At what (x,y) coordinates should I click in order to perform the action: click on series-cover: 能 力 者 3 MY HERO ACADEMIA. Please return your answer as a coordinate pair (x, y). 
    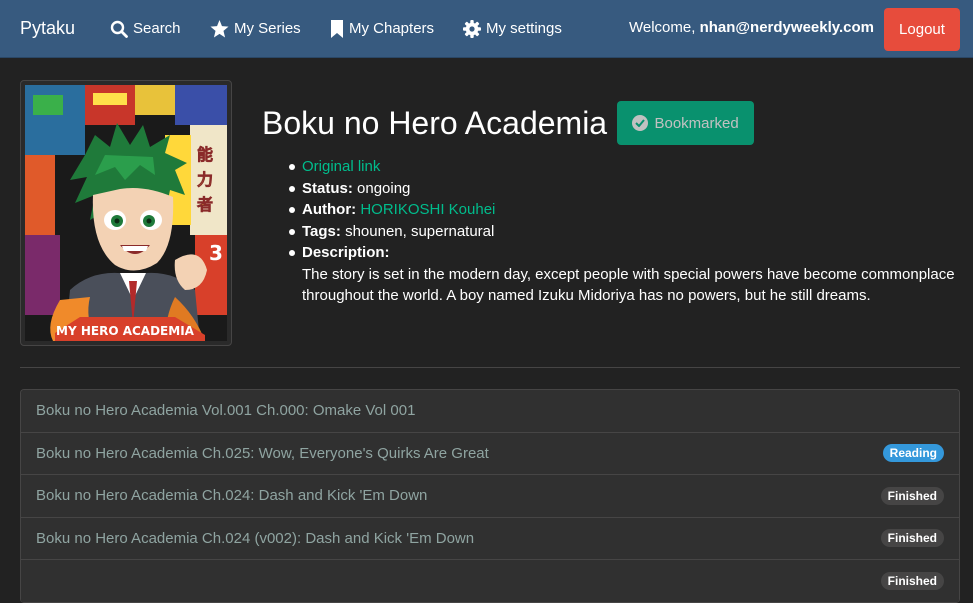
    Looking at the image, I should click on (126, 213).